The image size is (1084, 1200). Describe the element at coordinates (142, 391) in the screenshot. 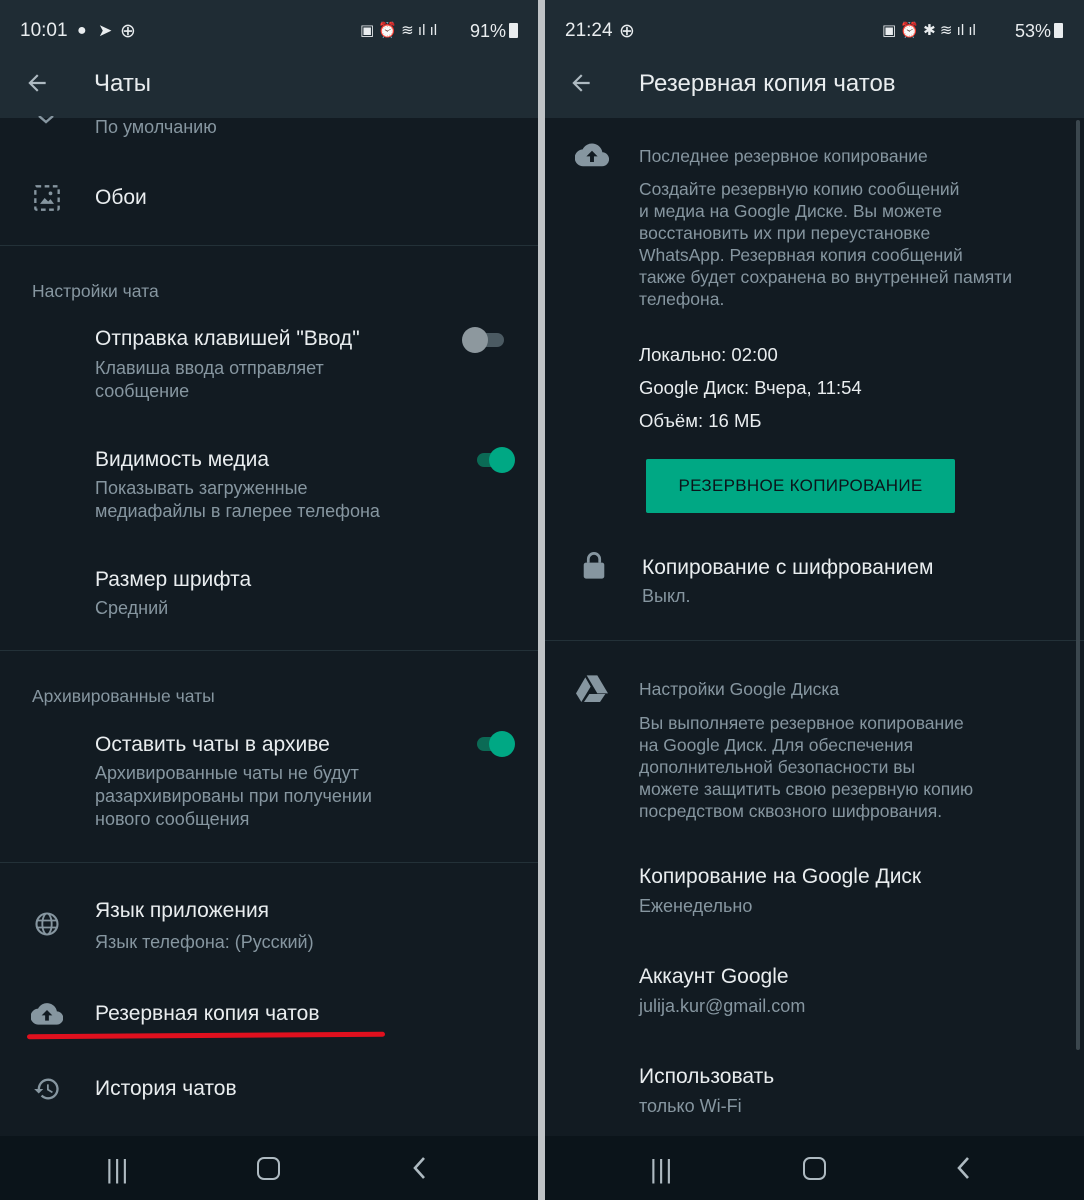

I see `enter-send-subtitle: сообщение` at that location.